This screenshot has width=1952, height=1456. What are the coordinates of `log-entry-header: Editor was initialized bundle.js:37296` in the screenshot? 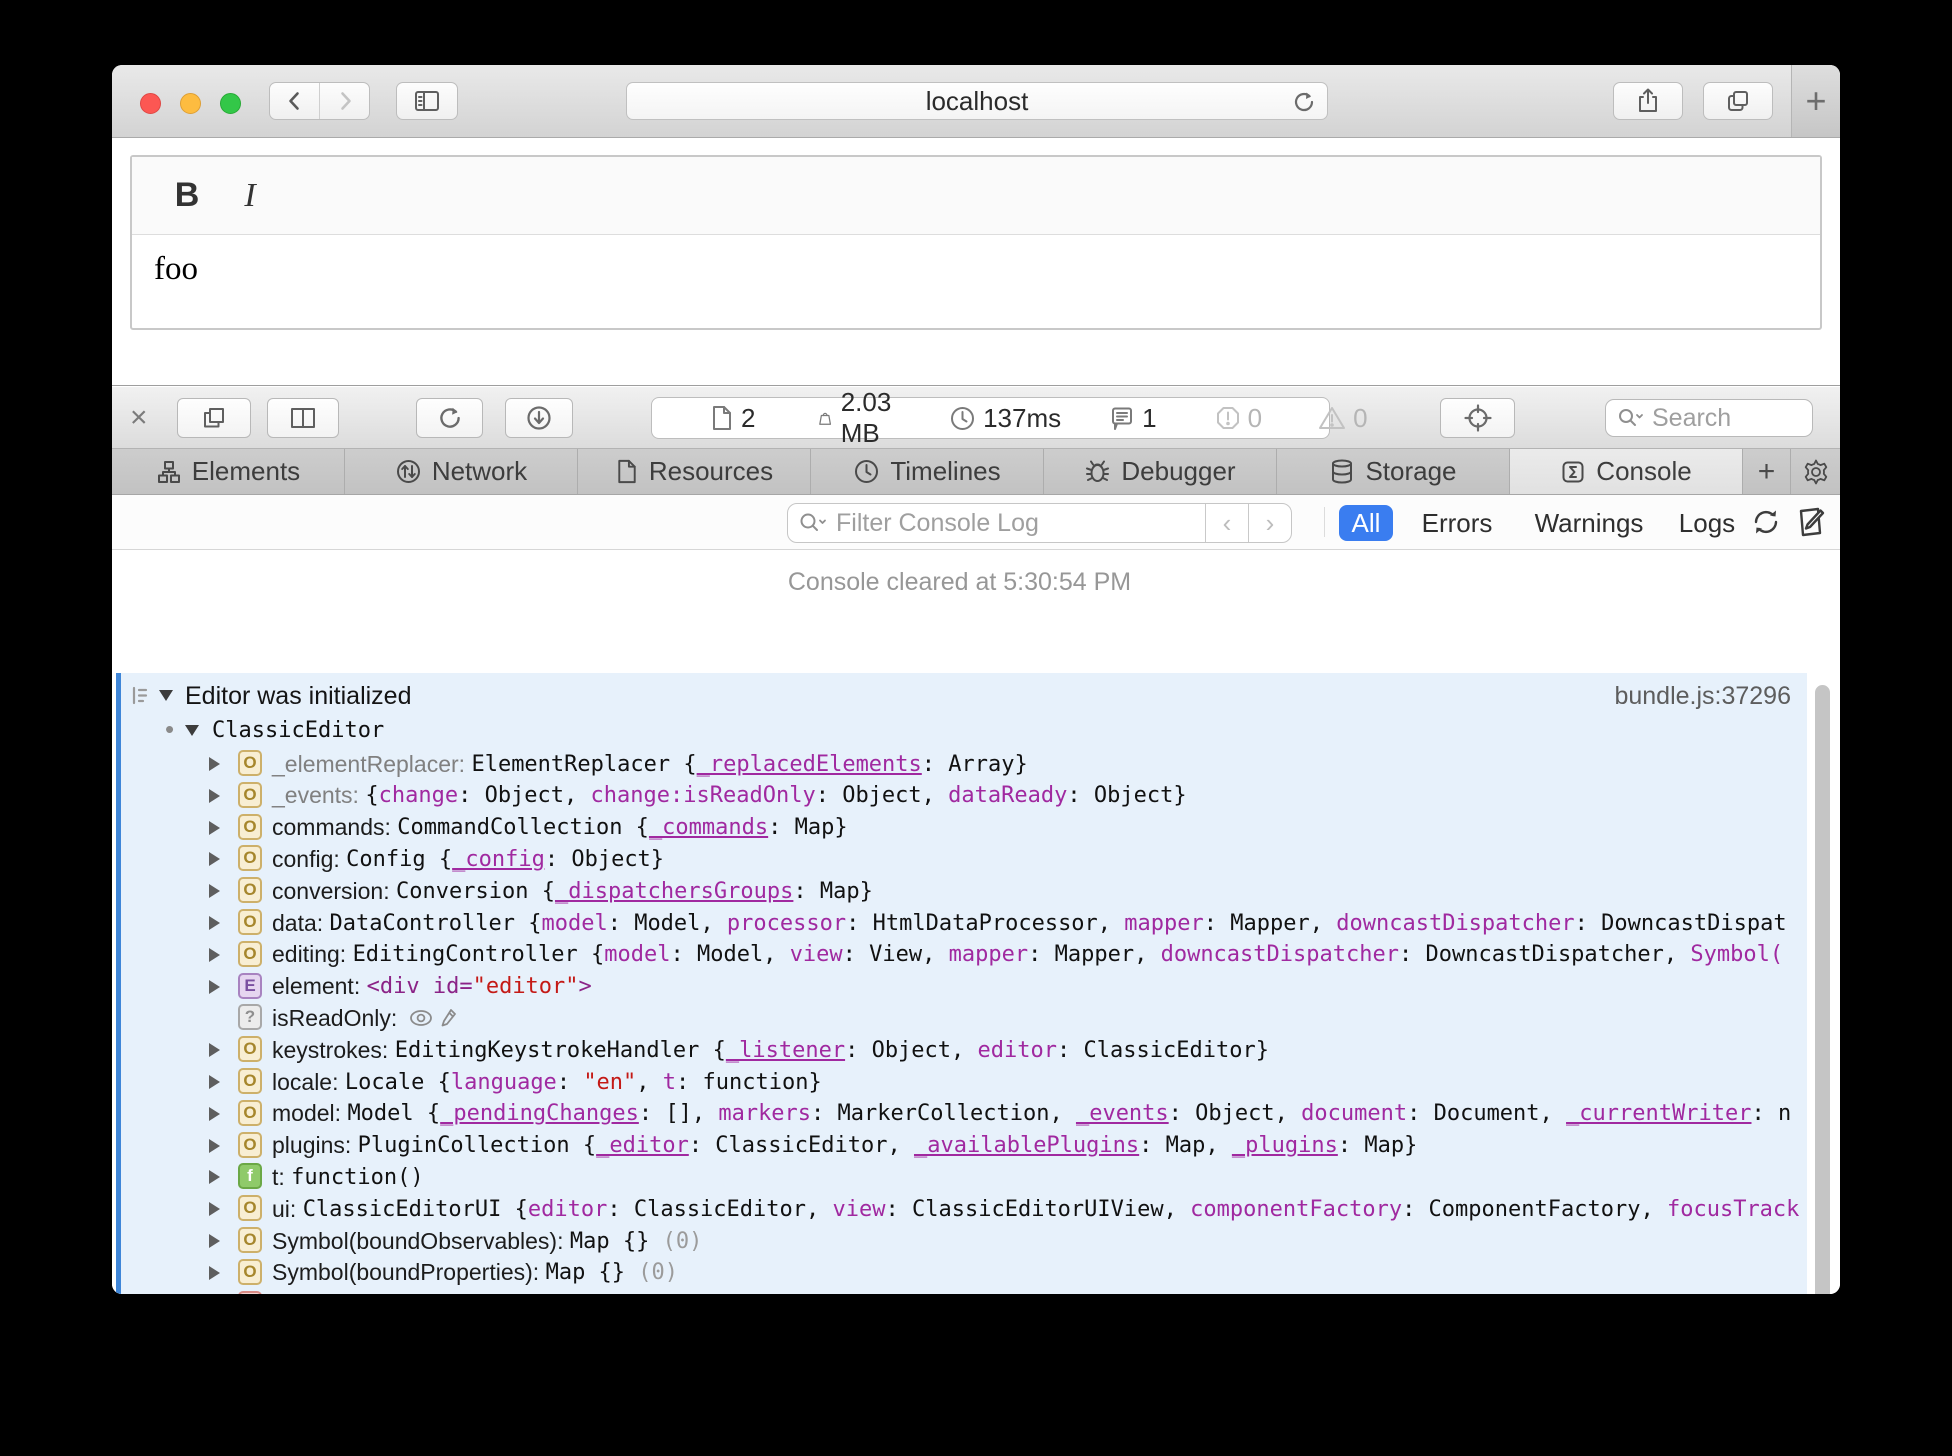 It's located at (964, 698).